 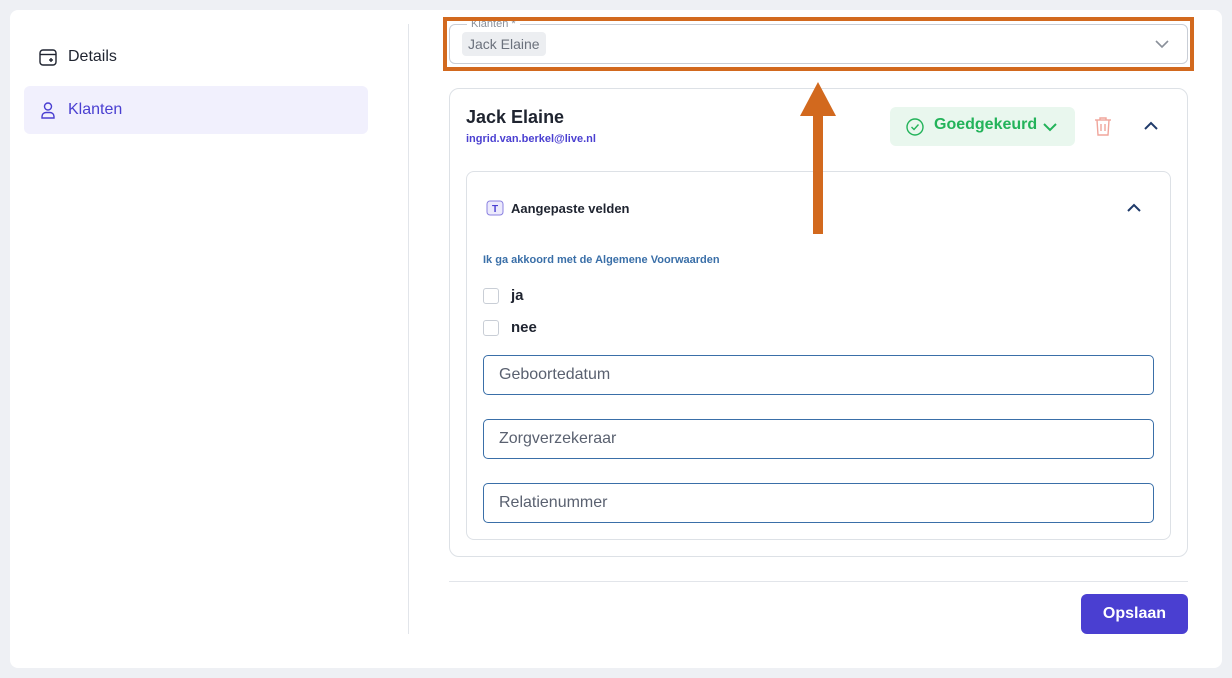 I want to click on text-field-icon: T, so click(x=495, y=208).